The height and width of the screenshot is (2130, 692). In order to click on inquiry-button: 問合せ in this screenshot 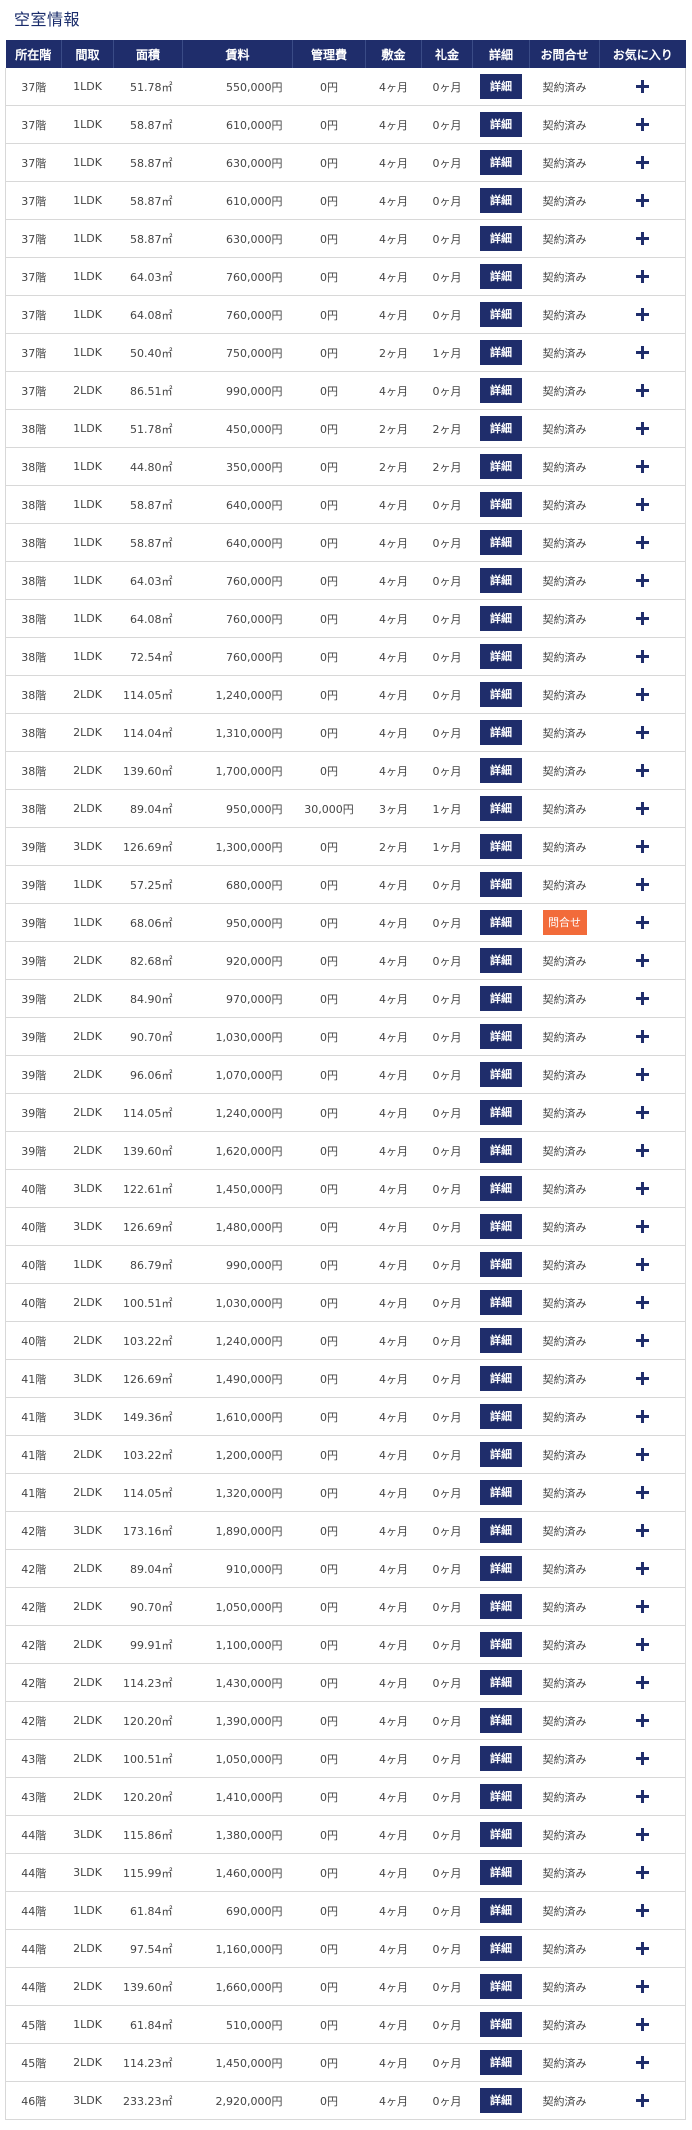, I will do `click(564, 922)`.